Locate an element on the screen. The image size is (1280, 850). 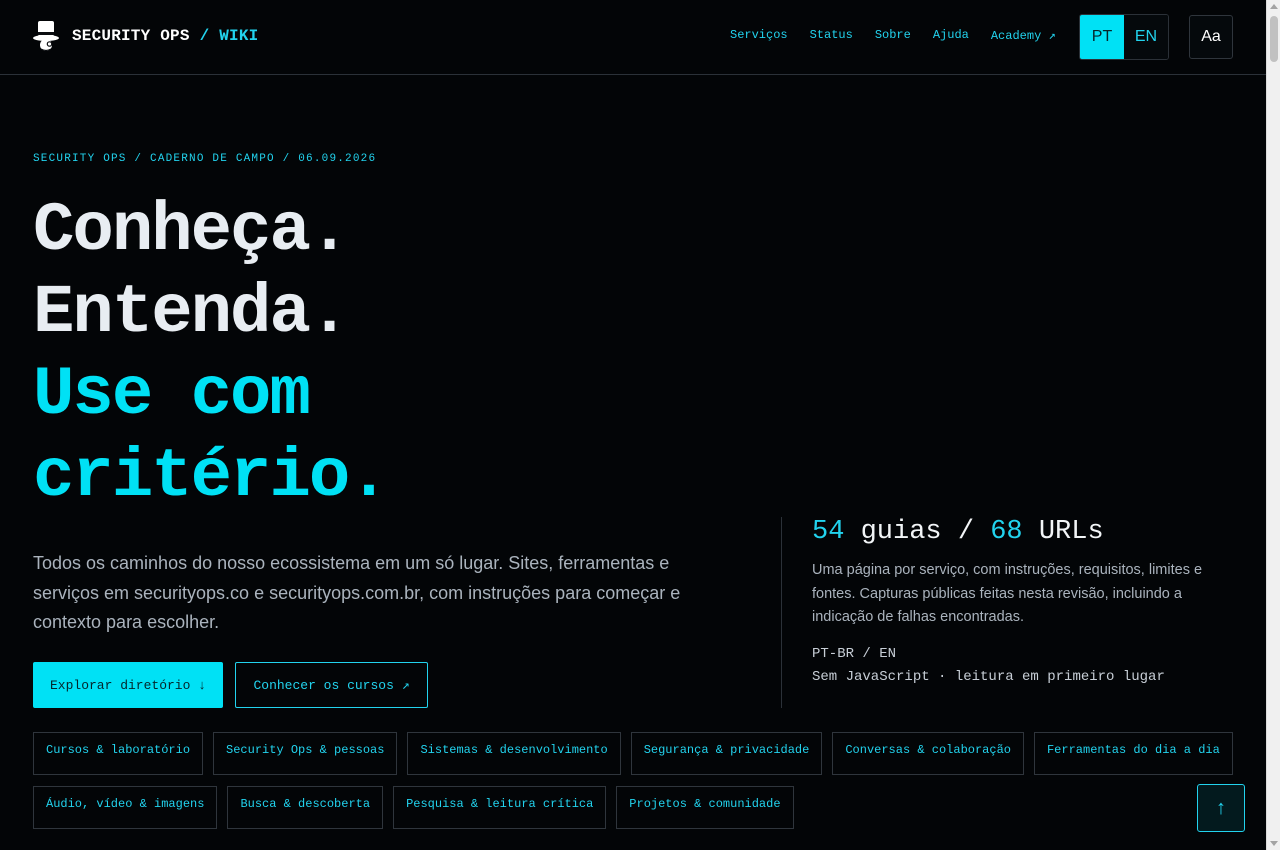
category-chip-sistemas: Sistemas & desenvolvimento is located at coordinates (514, 753).